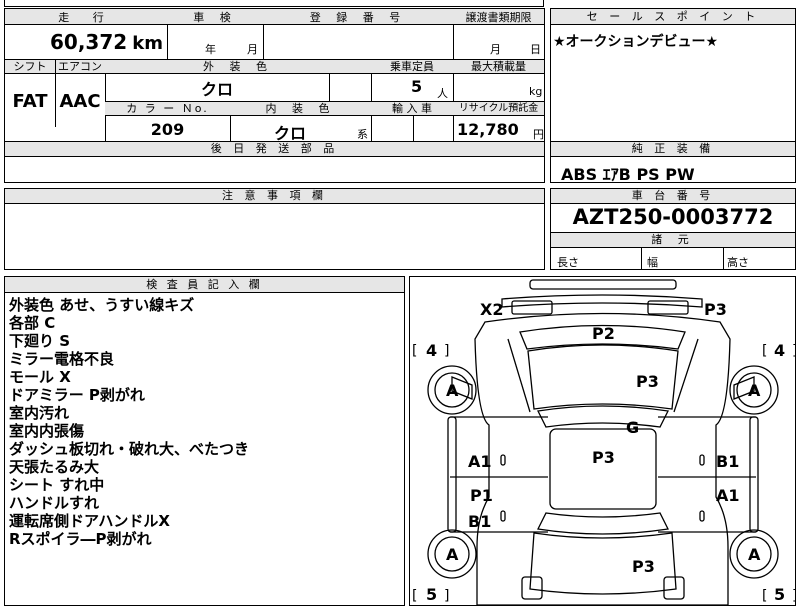  Describe the element at coordinates (88, 42) in the screenshot. I see `mileage-value: 60,372` at that location.